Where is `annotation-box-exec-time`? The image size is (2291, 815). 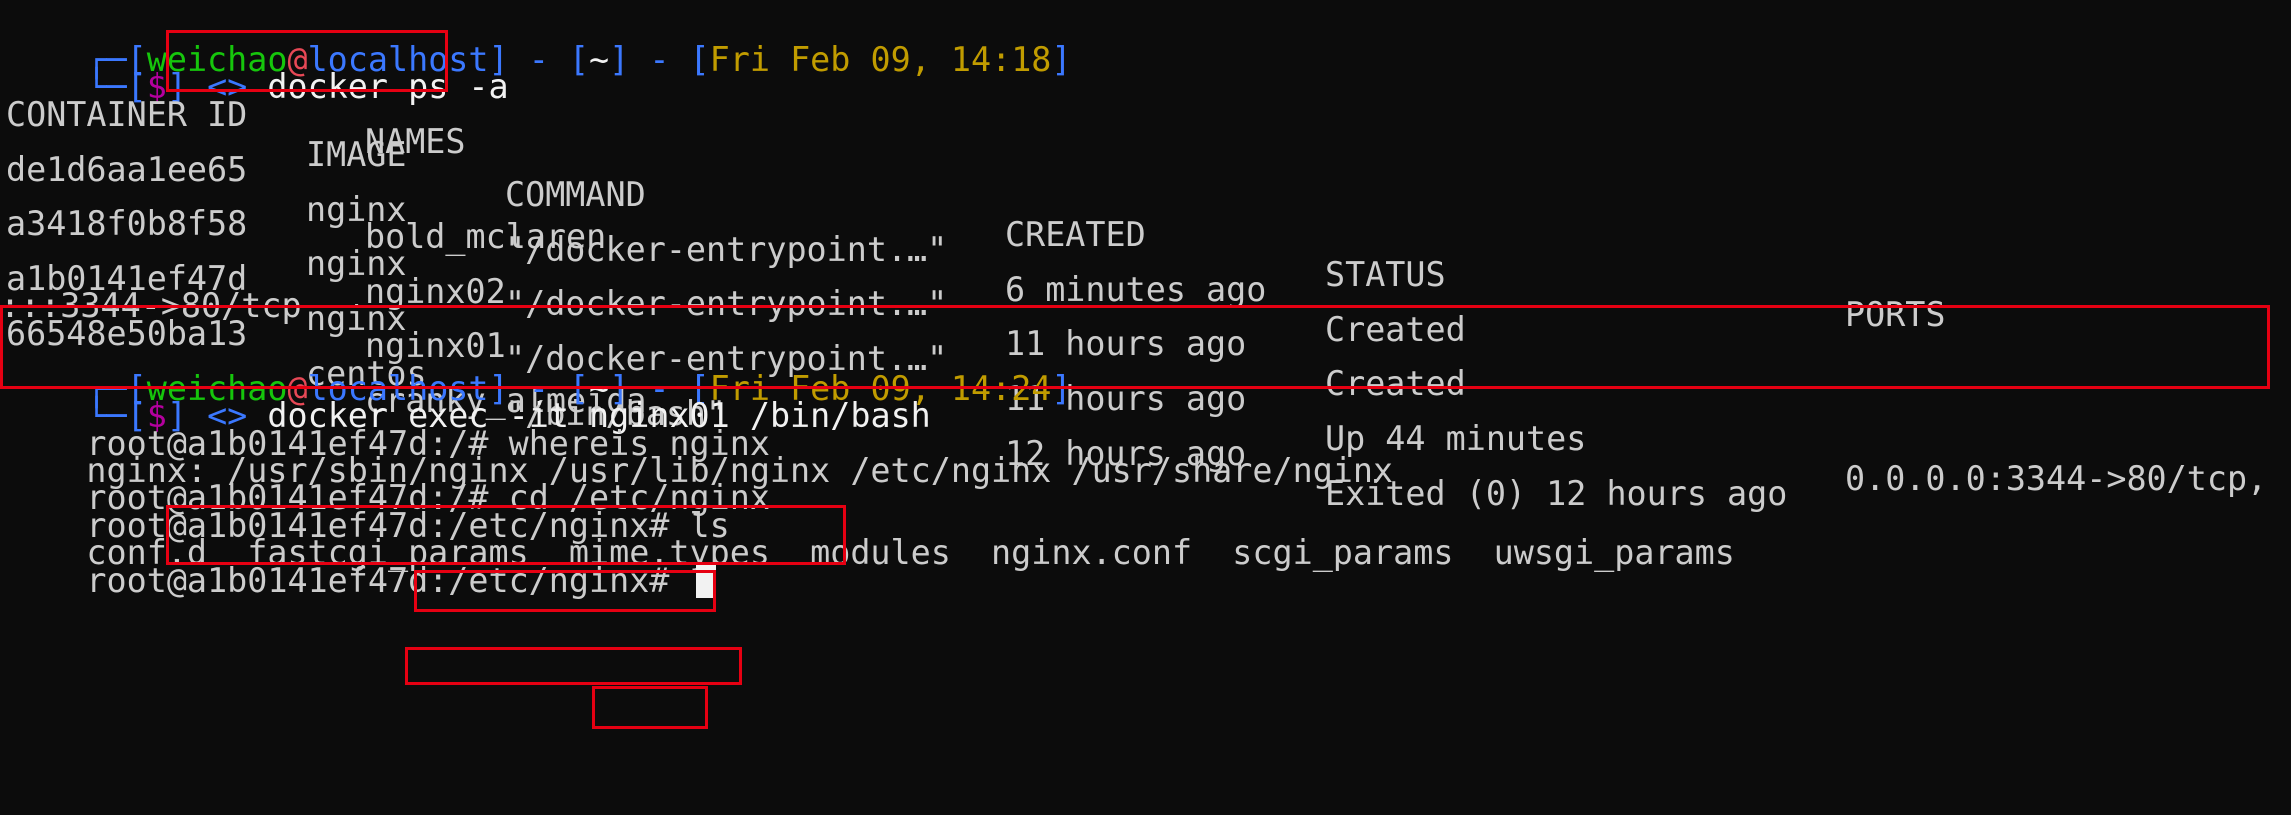
annotation-box-exec-time is located at coordinates (506, 535).